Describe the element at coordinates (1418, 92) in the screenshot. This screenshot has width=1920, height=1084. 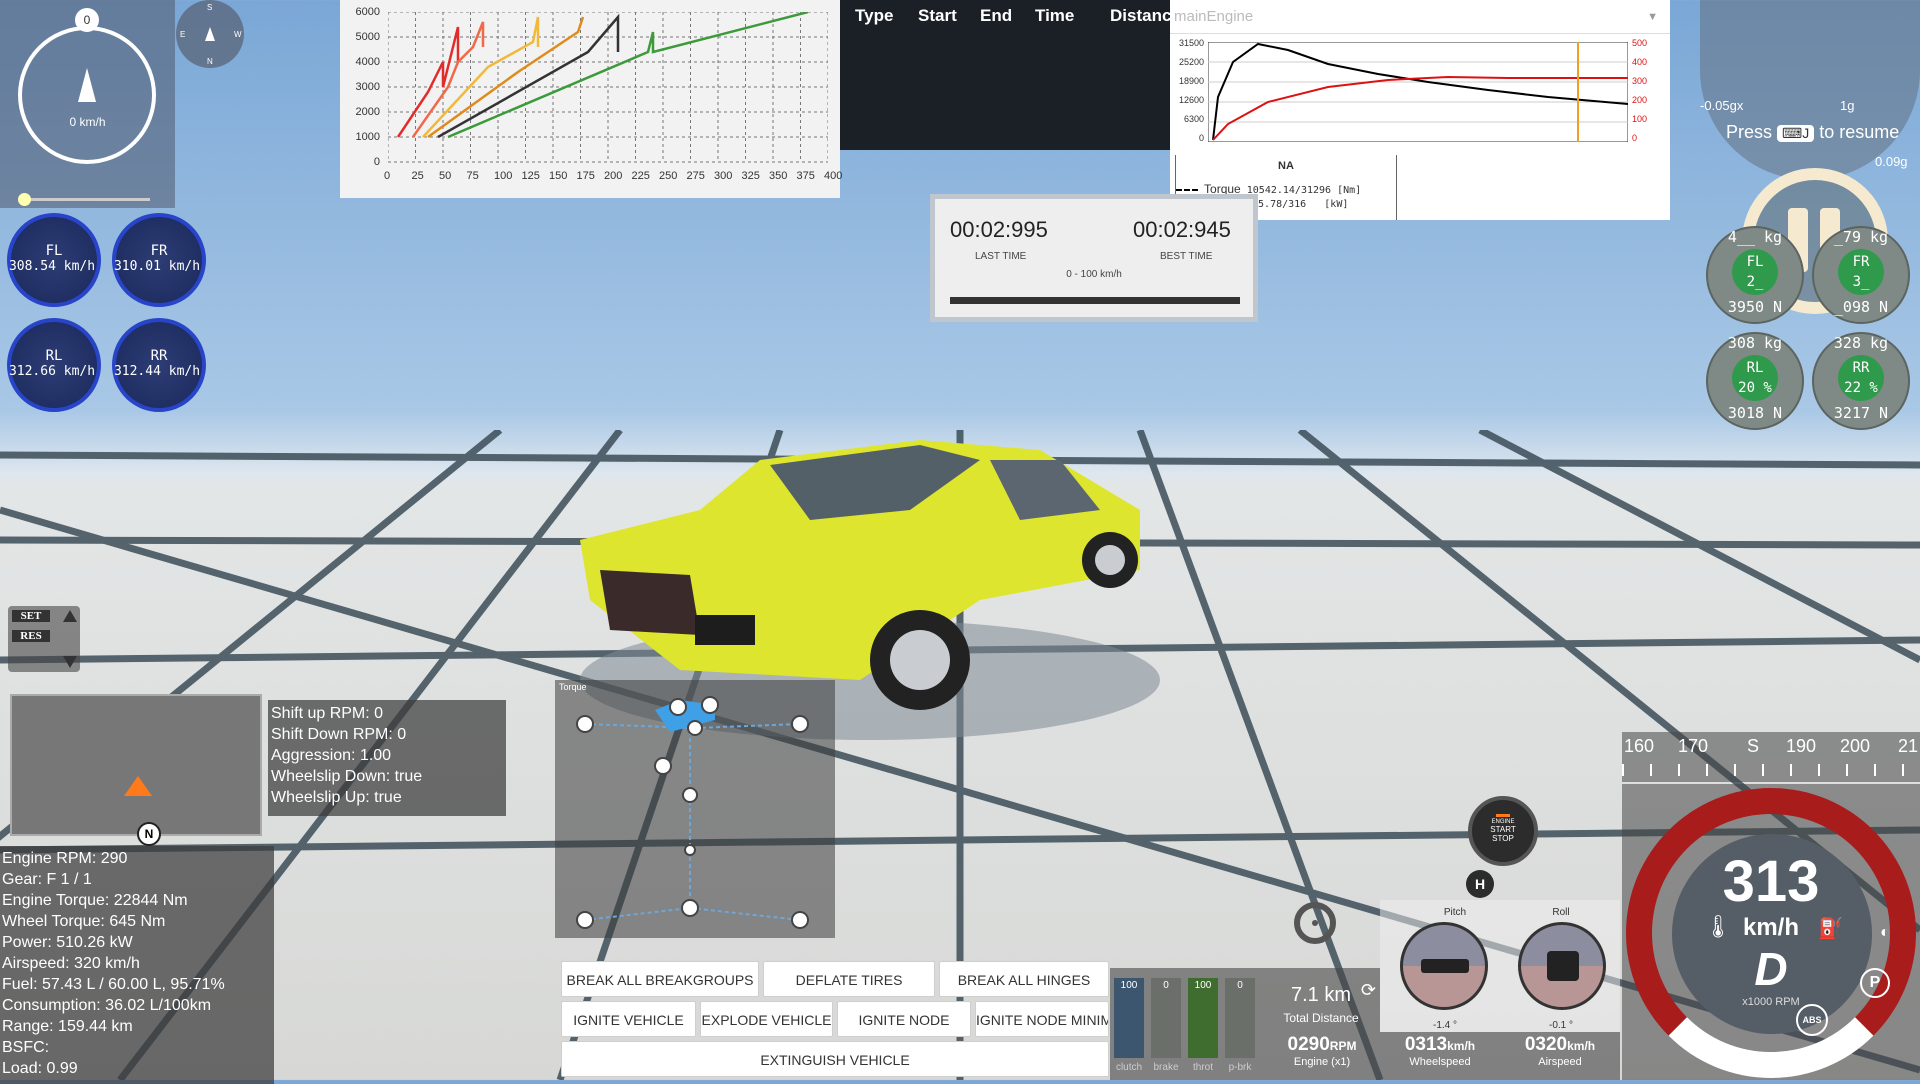
I see `engine-plot` at that location.